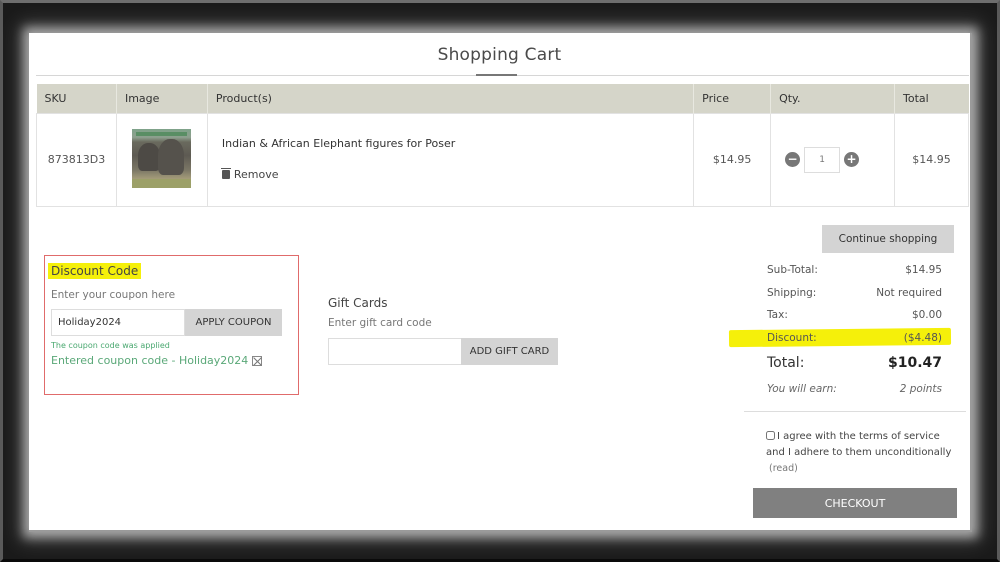 The image size is (1000, 562). I want to click on quantity-input, so click(822, 159).